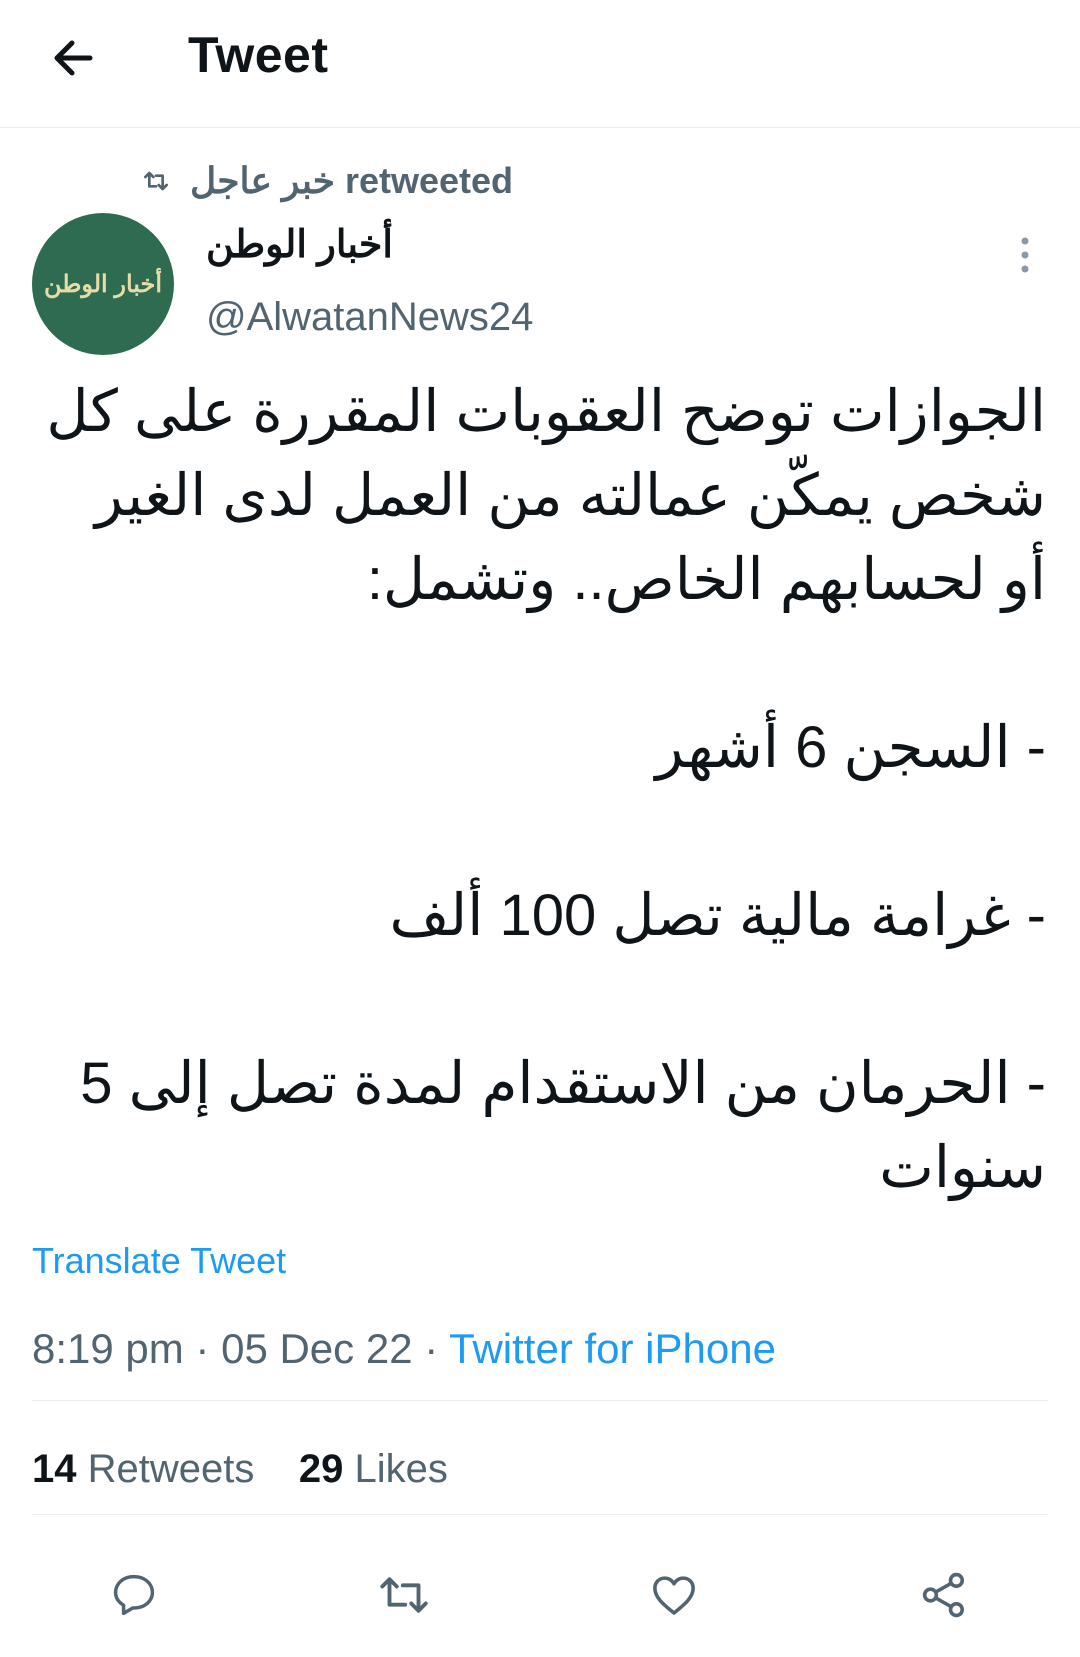  Describe the element at coordinates (171, 1469) in the screenshot. I see `retweets-label: Retweets` at that location.